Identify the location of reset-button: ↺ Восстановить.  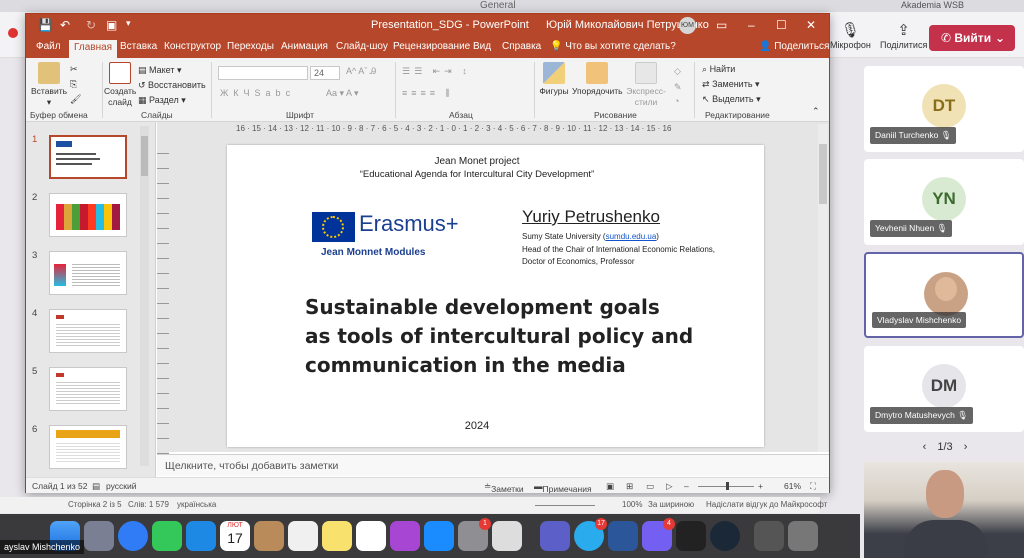
(172, 85).